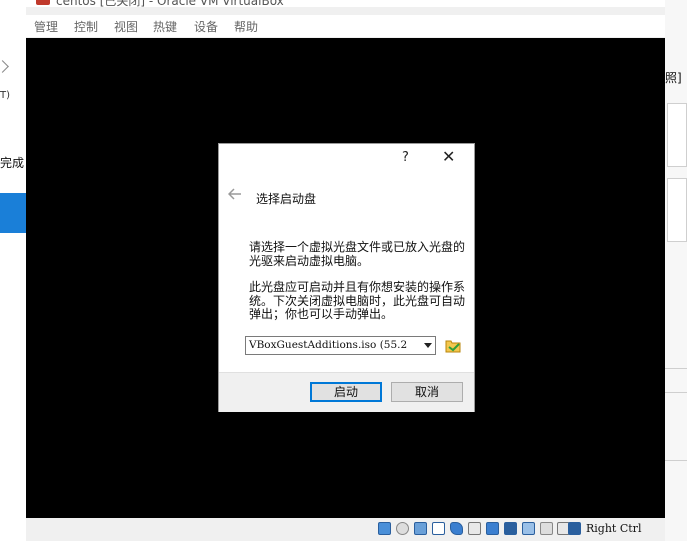  I want to click on dialog-footer: 启动 取消, so click(346, 392).